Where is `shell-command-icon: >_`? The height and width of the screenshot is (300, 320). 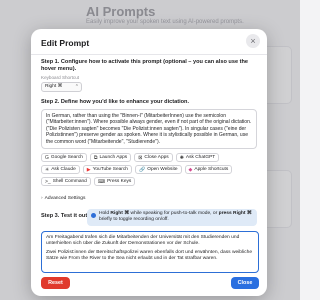 shell-command-icon: >_ is located at coordinates (48, 181).